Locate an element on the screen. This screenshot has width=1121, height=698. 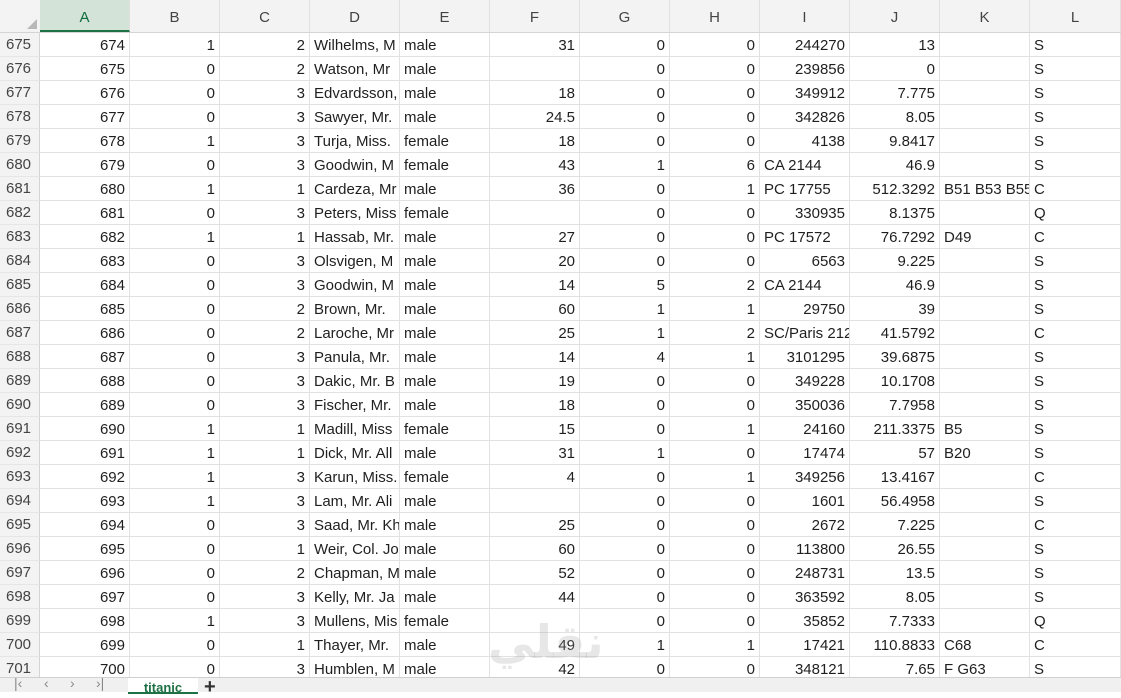
cell-c701: 3 is located at coordinates (265, 667).